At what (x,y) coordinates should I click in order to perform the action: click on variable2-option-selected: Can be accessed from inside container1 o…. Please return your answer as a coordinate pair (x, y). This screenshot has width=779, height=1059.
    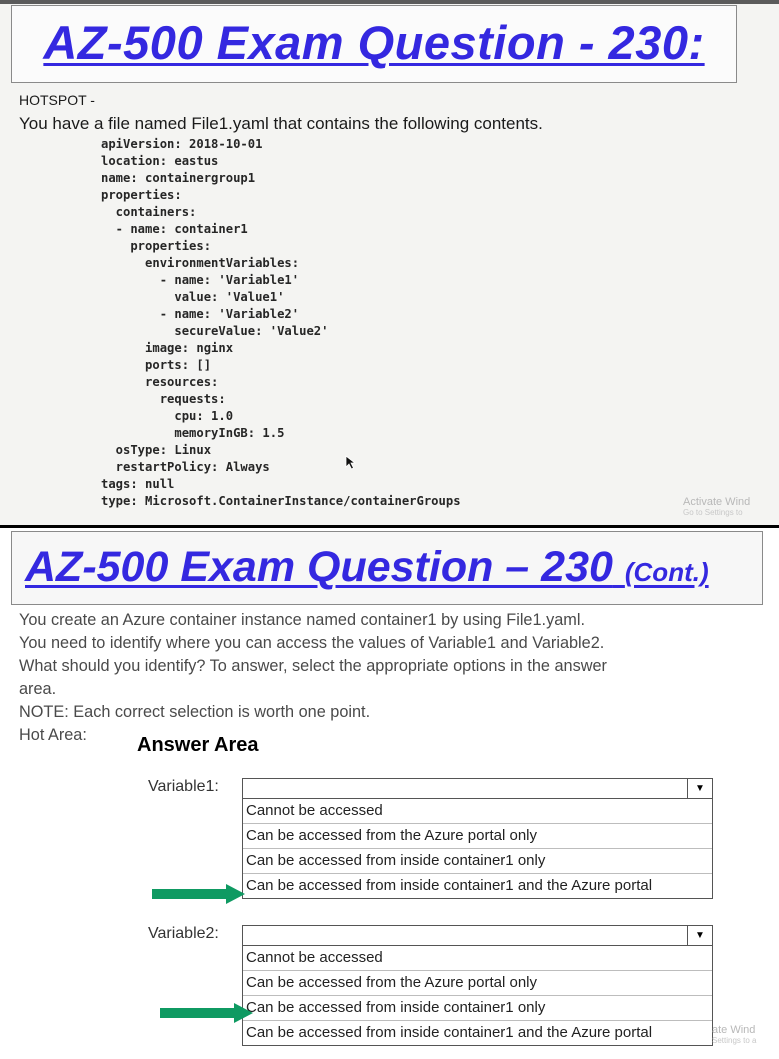
    Looking at the image, I should click on (477, 1007).